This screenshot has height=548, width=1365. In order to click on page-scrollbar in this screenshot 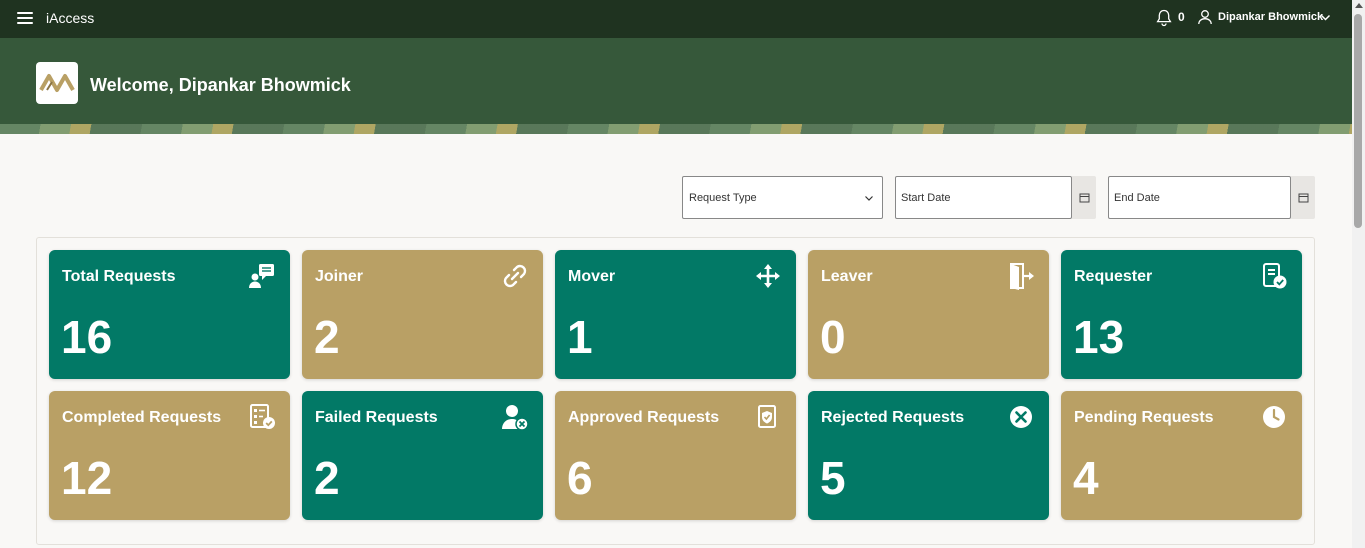, I will do `click(1358, 274)`.